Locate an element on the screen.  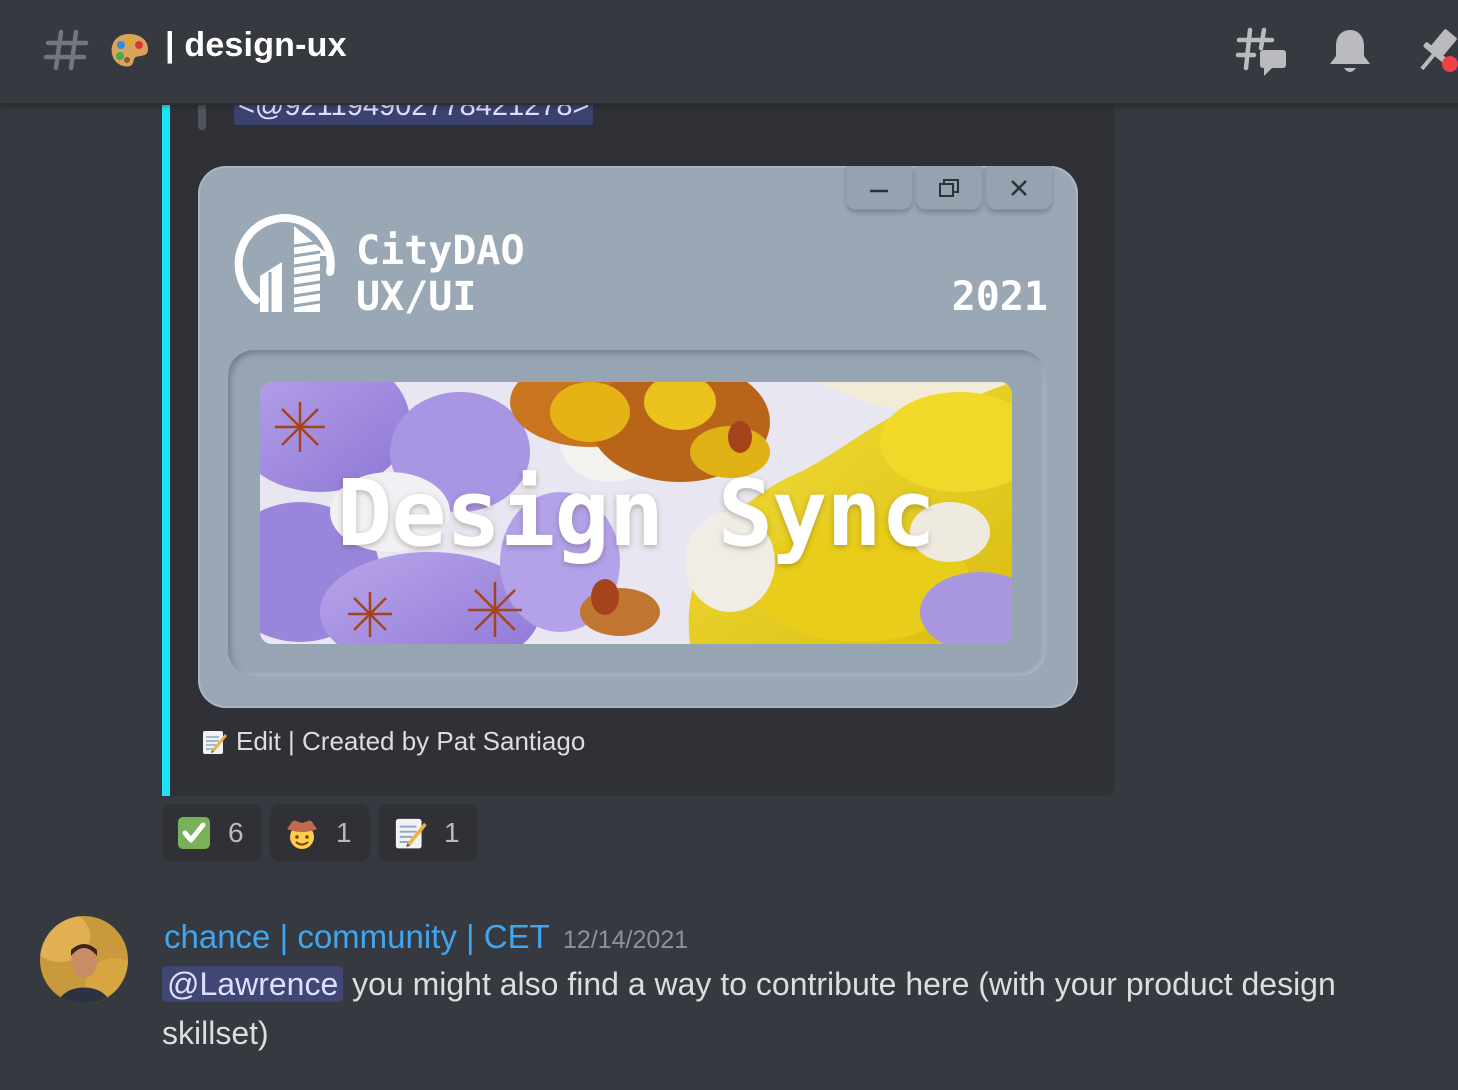
banner-title: Design Sync is located at coordinates (636, 513).